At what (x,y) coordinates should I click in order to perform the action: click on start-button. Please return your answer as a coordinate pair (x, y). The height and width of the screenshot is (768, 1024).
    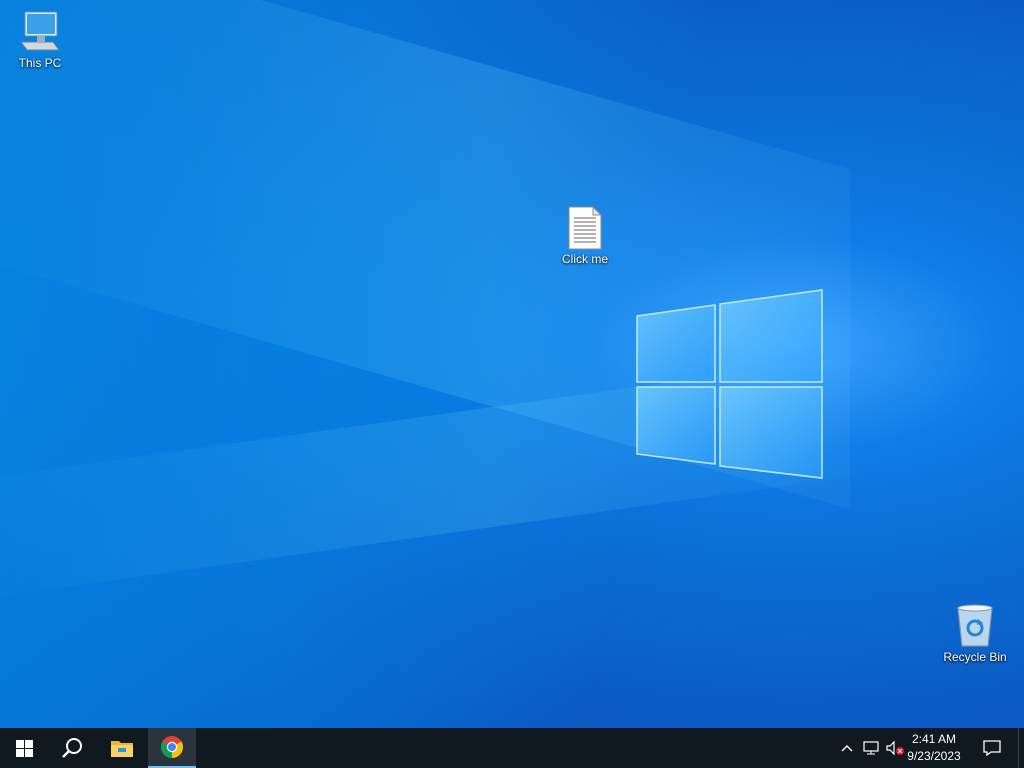
    Looking at the image, I should click on (24, 748).